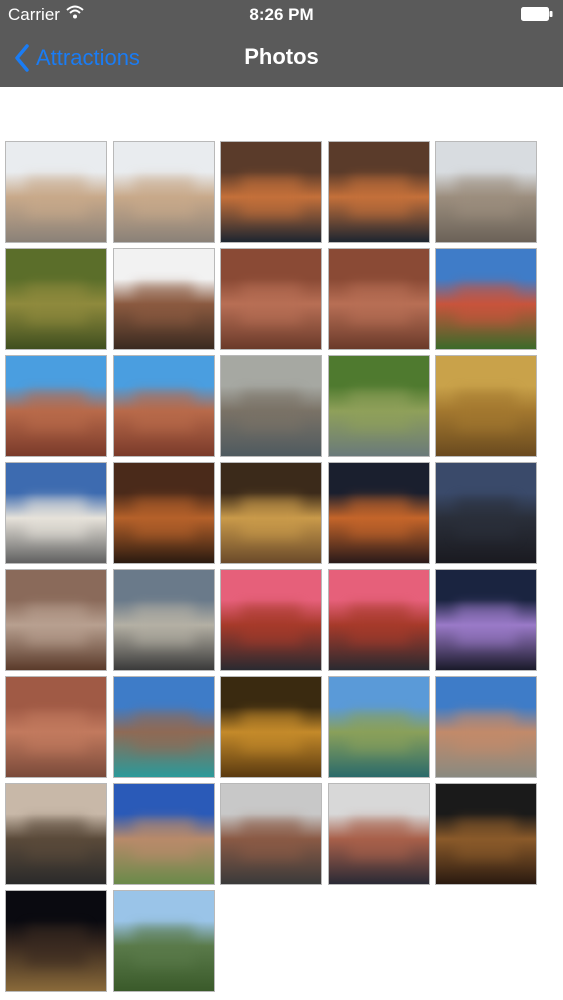  Describe the element at coordinates (537, 14) in the screenshot. I see `battery-icon` at that location.